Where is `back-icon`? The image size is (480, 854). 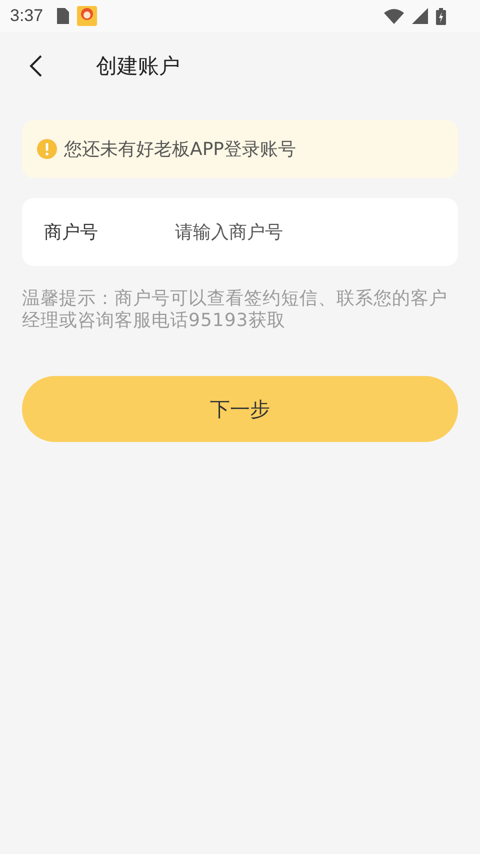 back-icon is located at coordinates (36, 66).